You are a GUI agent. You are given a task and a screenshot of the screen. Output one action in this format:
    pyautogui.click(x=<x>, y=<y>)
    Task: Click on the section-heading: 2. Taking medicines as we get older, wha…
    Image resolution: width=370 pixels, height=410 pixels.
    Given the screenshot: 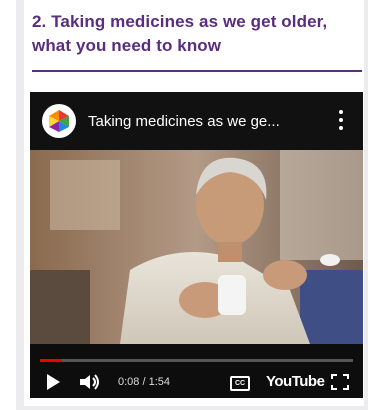 What is the action you would take?
    pyautogui.click(x=180, y=33)
    